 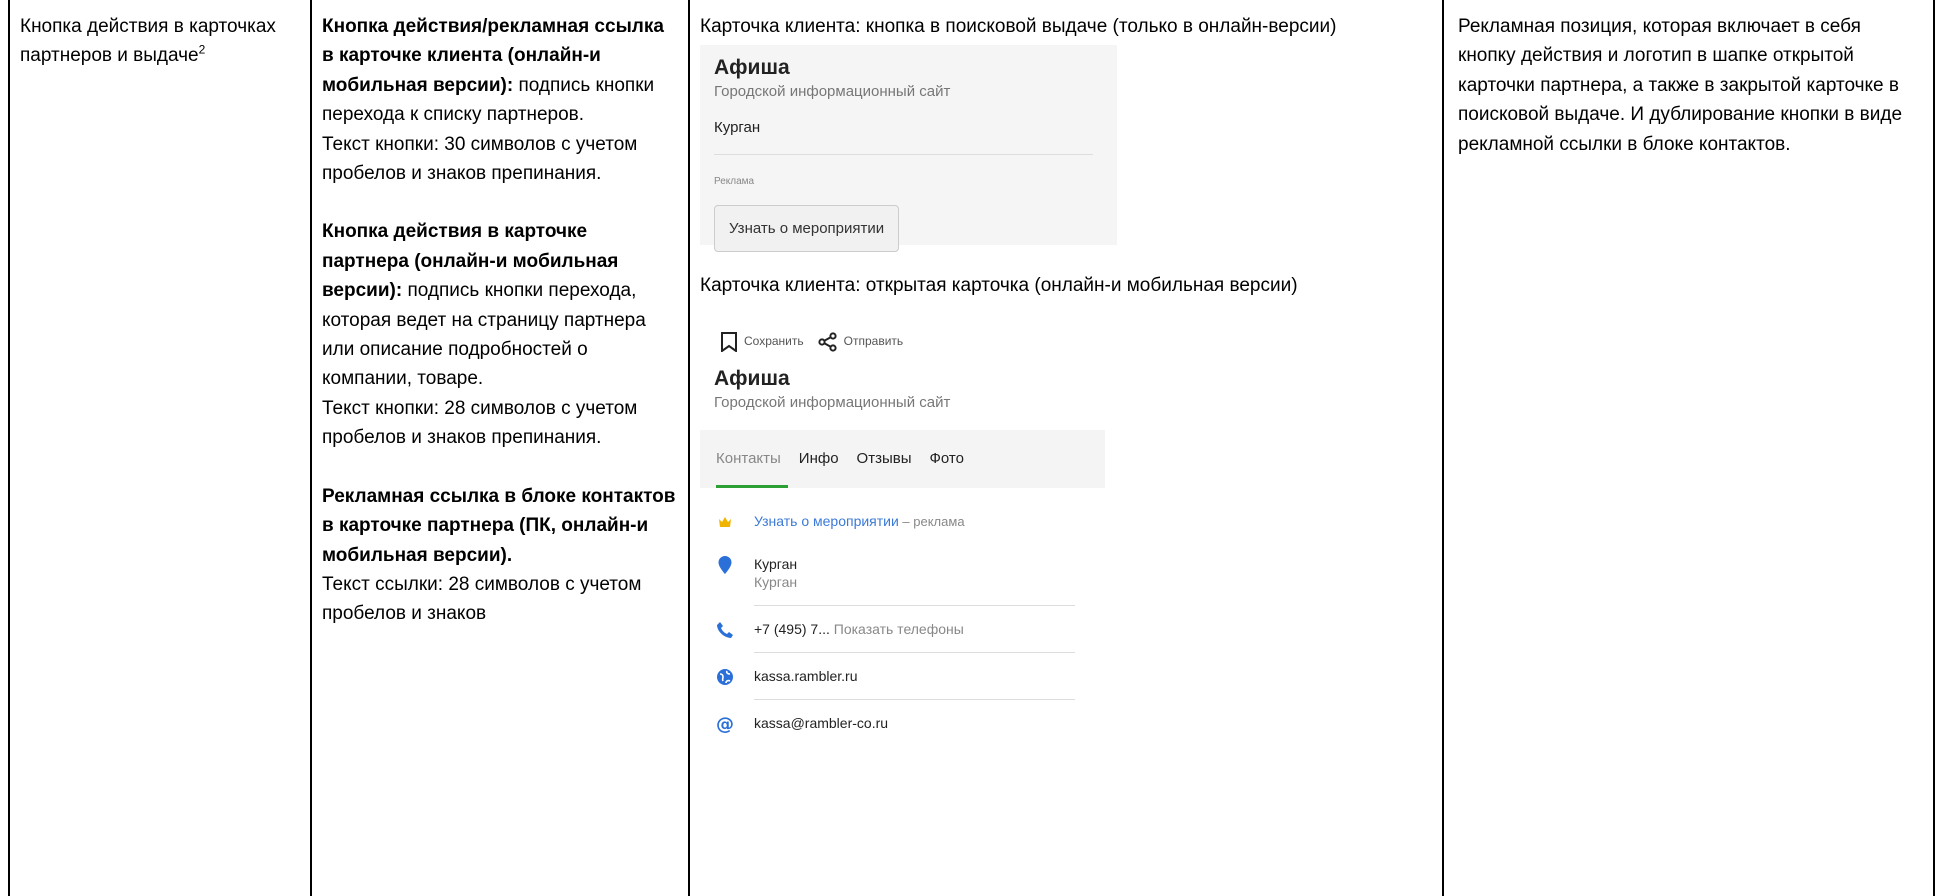 What do you see at coordinates (874, 341) in the screenshot?
I see `send-label: Отправить` at bounding box center [874, 341].